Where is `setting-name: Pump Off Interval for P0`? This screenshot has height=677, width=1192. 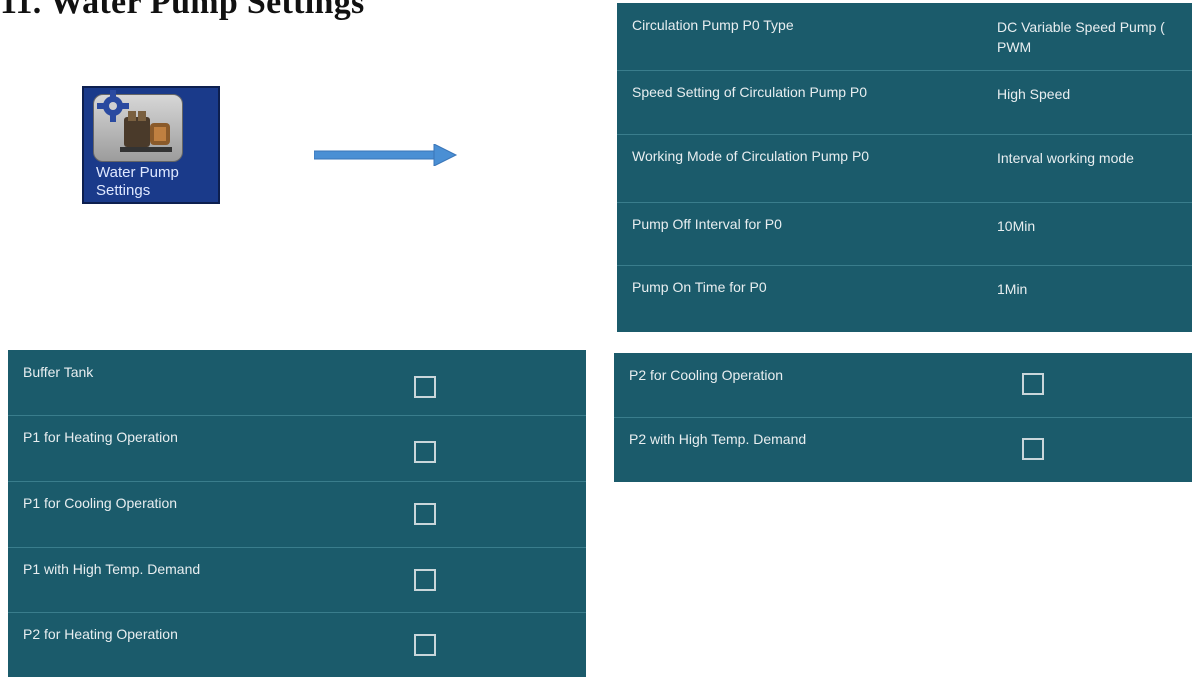 setting-name: Pump Off Interval for P0 is located at coordinates (707, 224).